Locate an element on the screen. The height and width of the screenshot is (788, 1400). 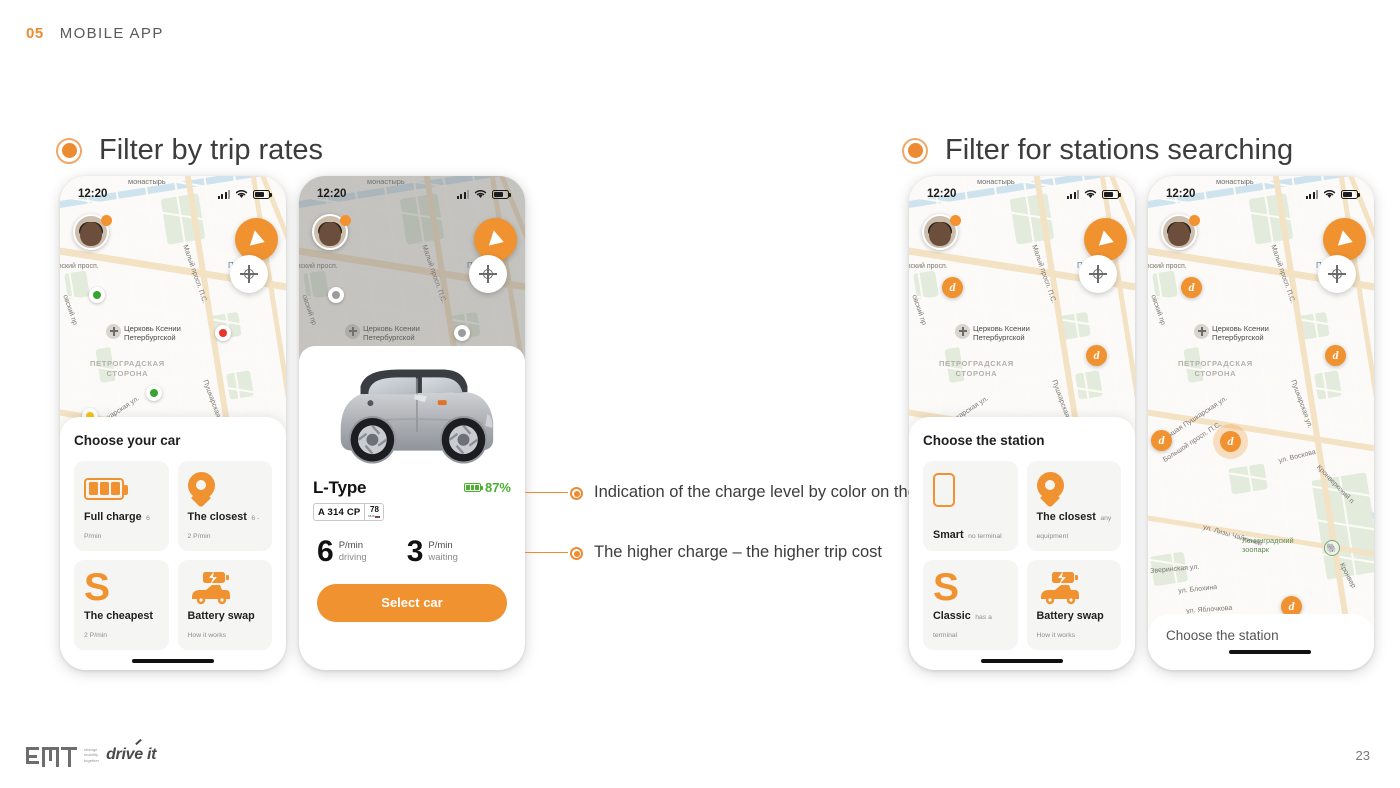
license-plate: A 314 CP 78 RUS is located at coordinates (349, 512).